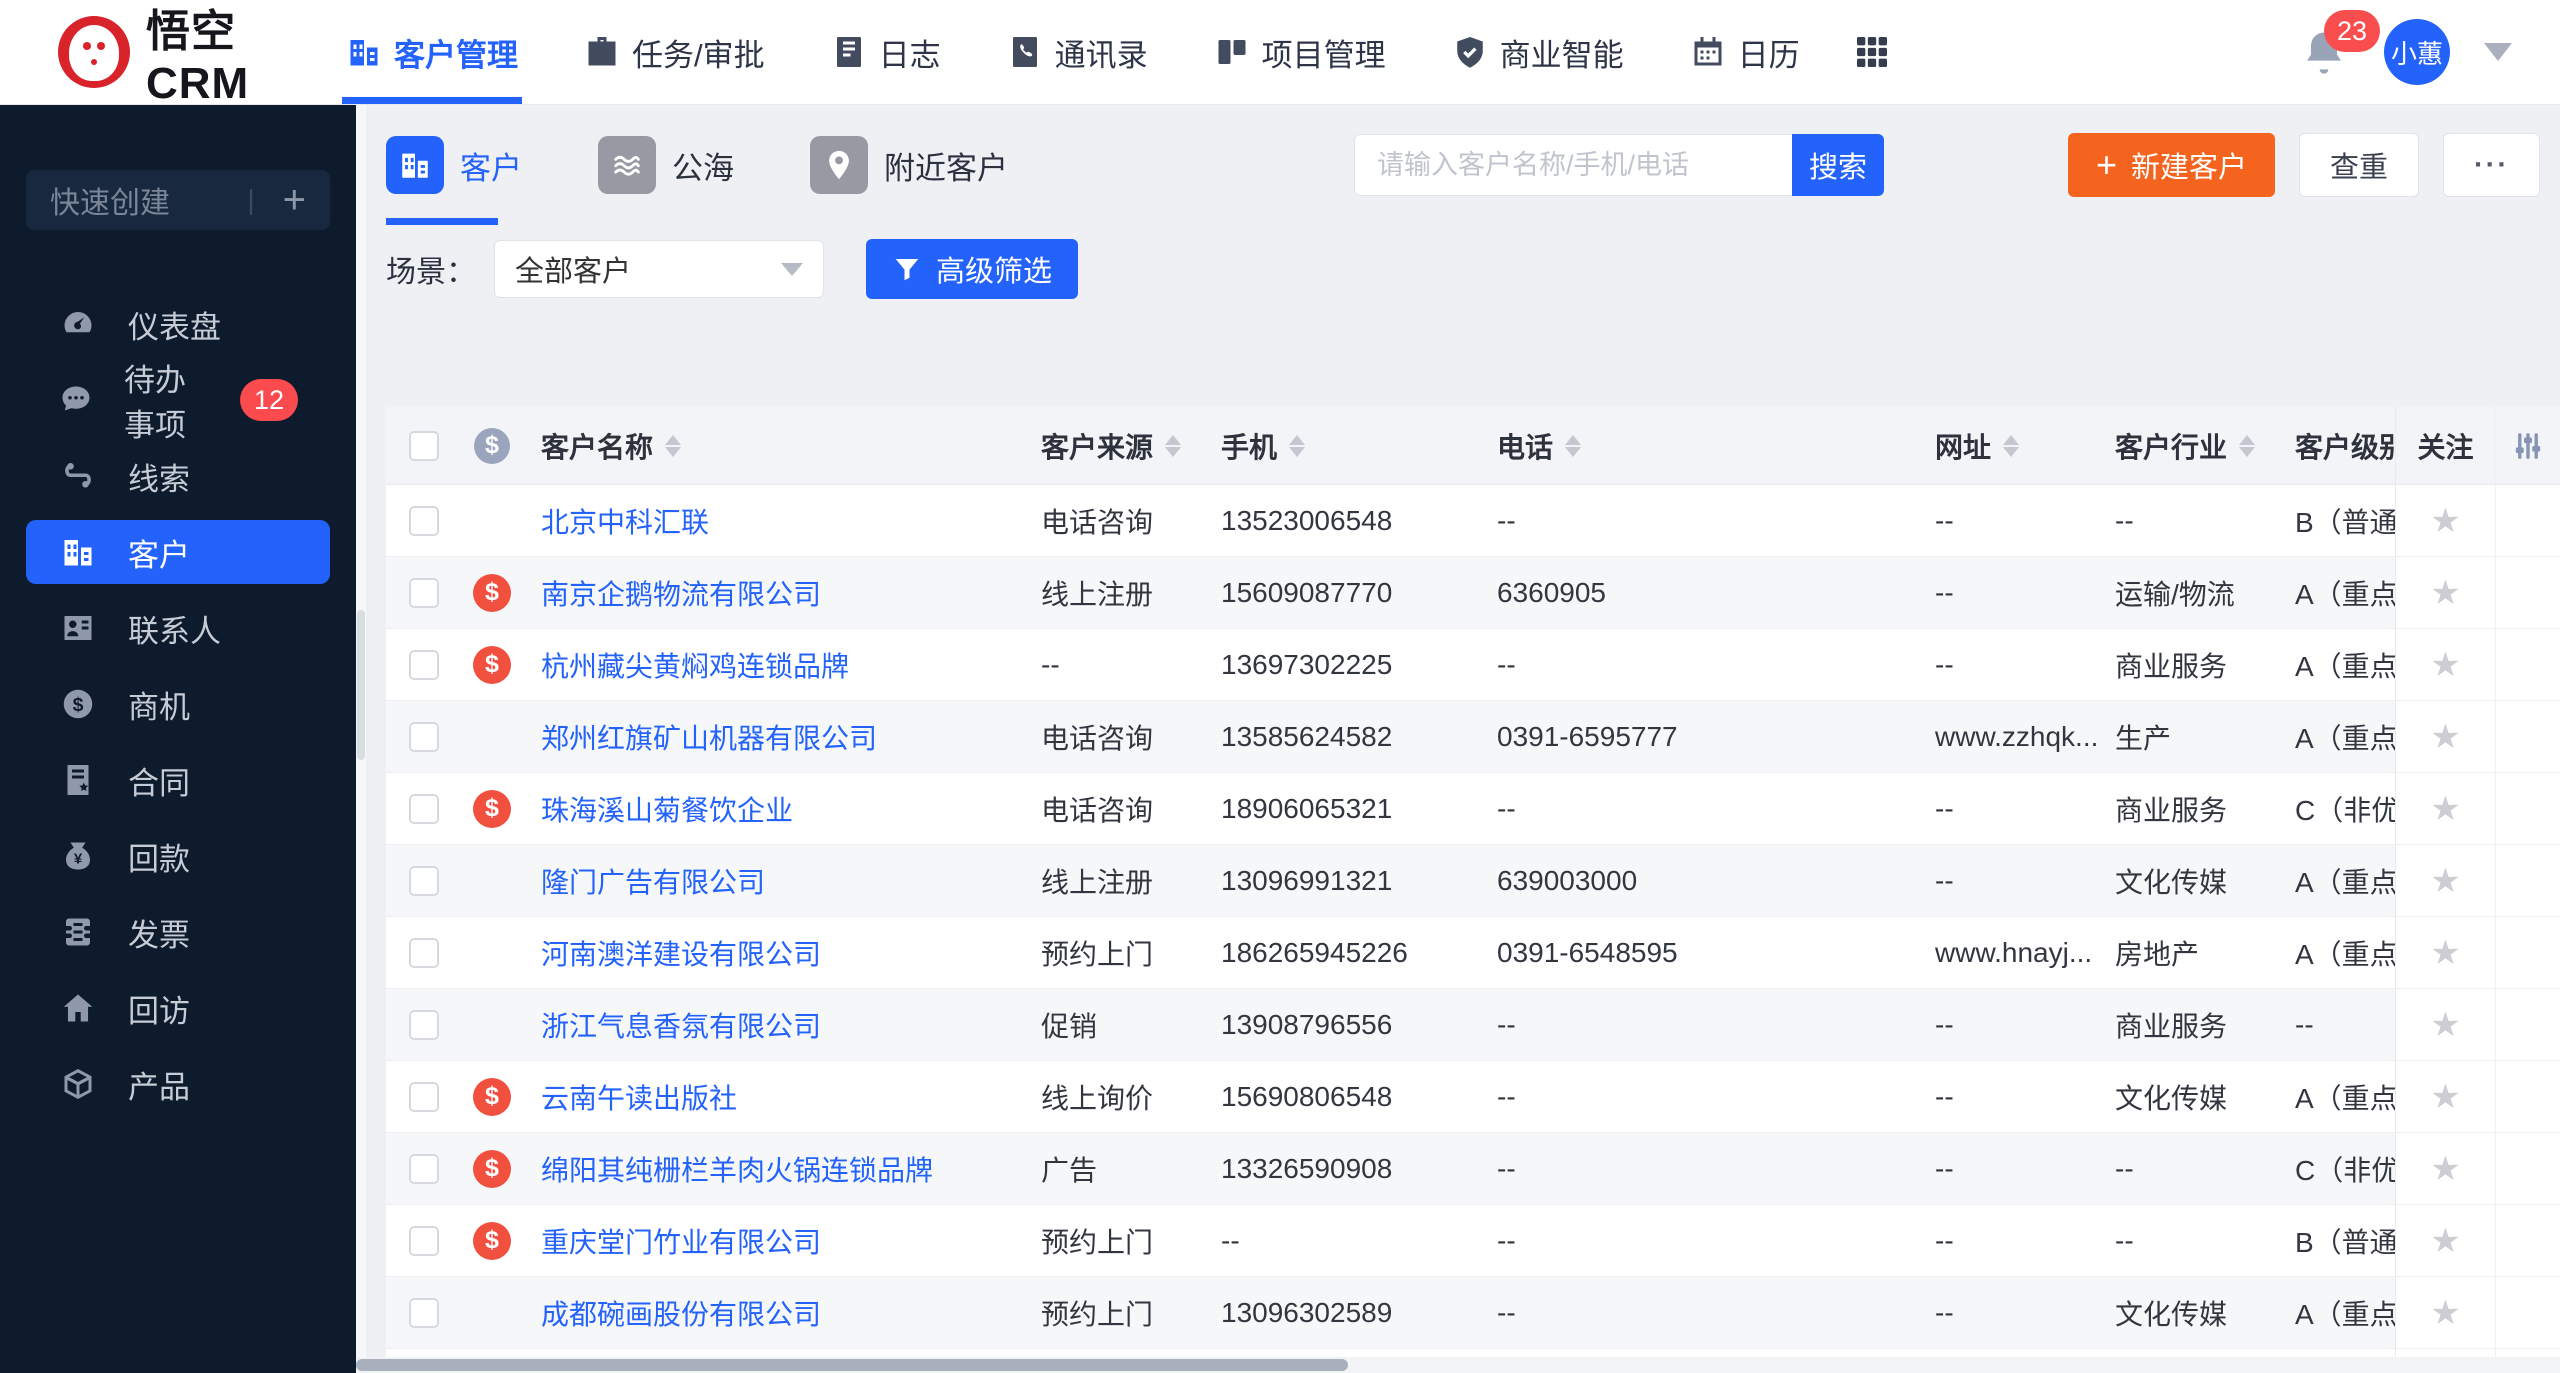 The height and width of the screenshot is (1373, 2560). I want to click on column-header-3: 手机, so click(1341, 445).